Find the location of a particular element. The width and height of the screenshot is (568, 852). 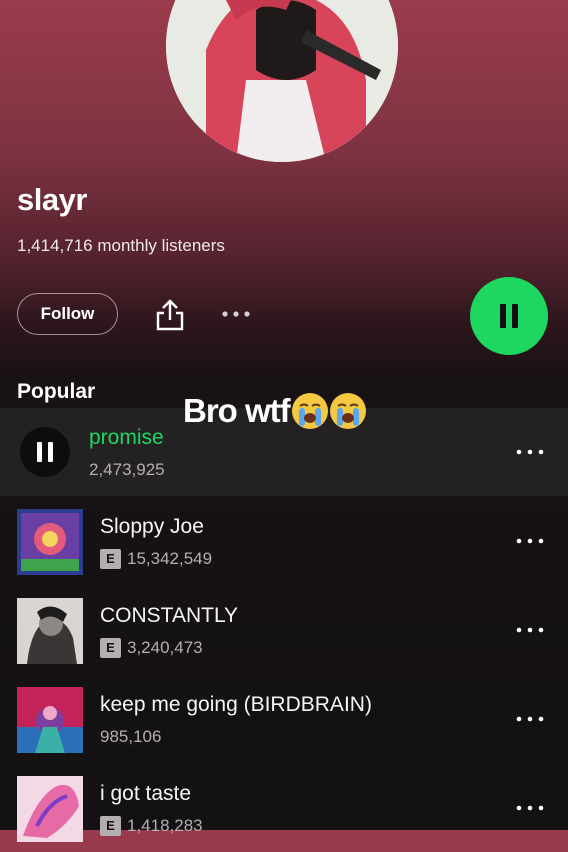

follow-button: Follow is located at coordinates (67, 314).